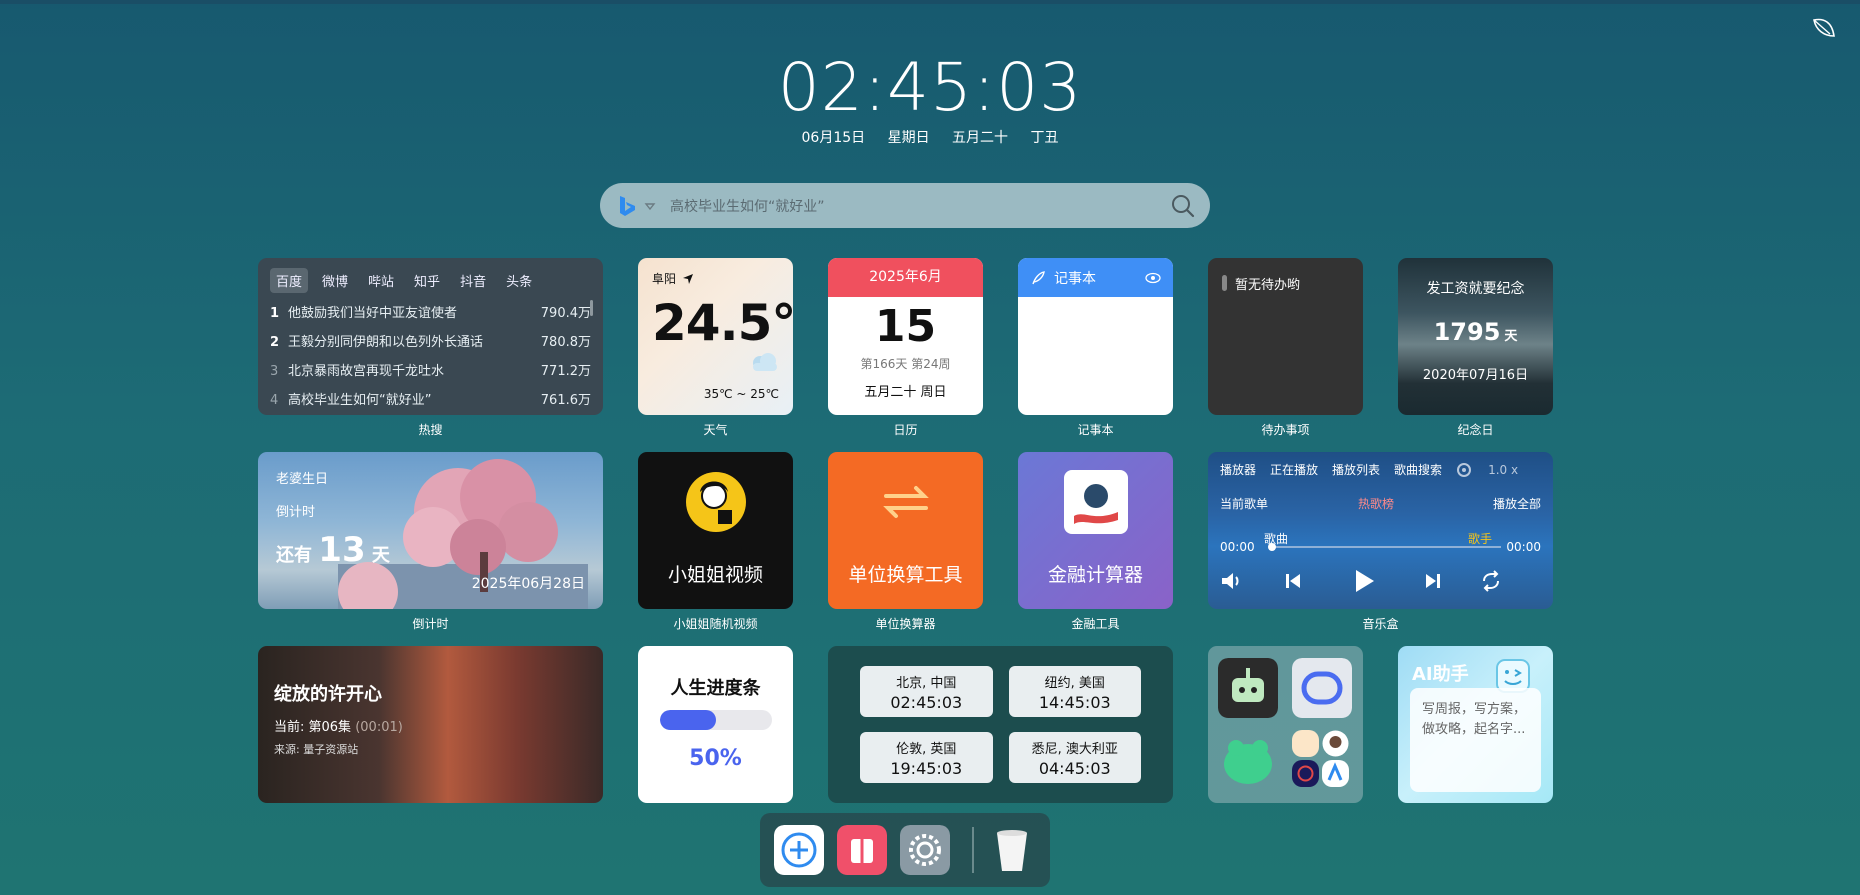  What do you see at coordinates (519, 280) in the screenshot?
I see `tab-toutiao: 头条` at bounding box center [519, 280].